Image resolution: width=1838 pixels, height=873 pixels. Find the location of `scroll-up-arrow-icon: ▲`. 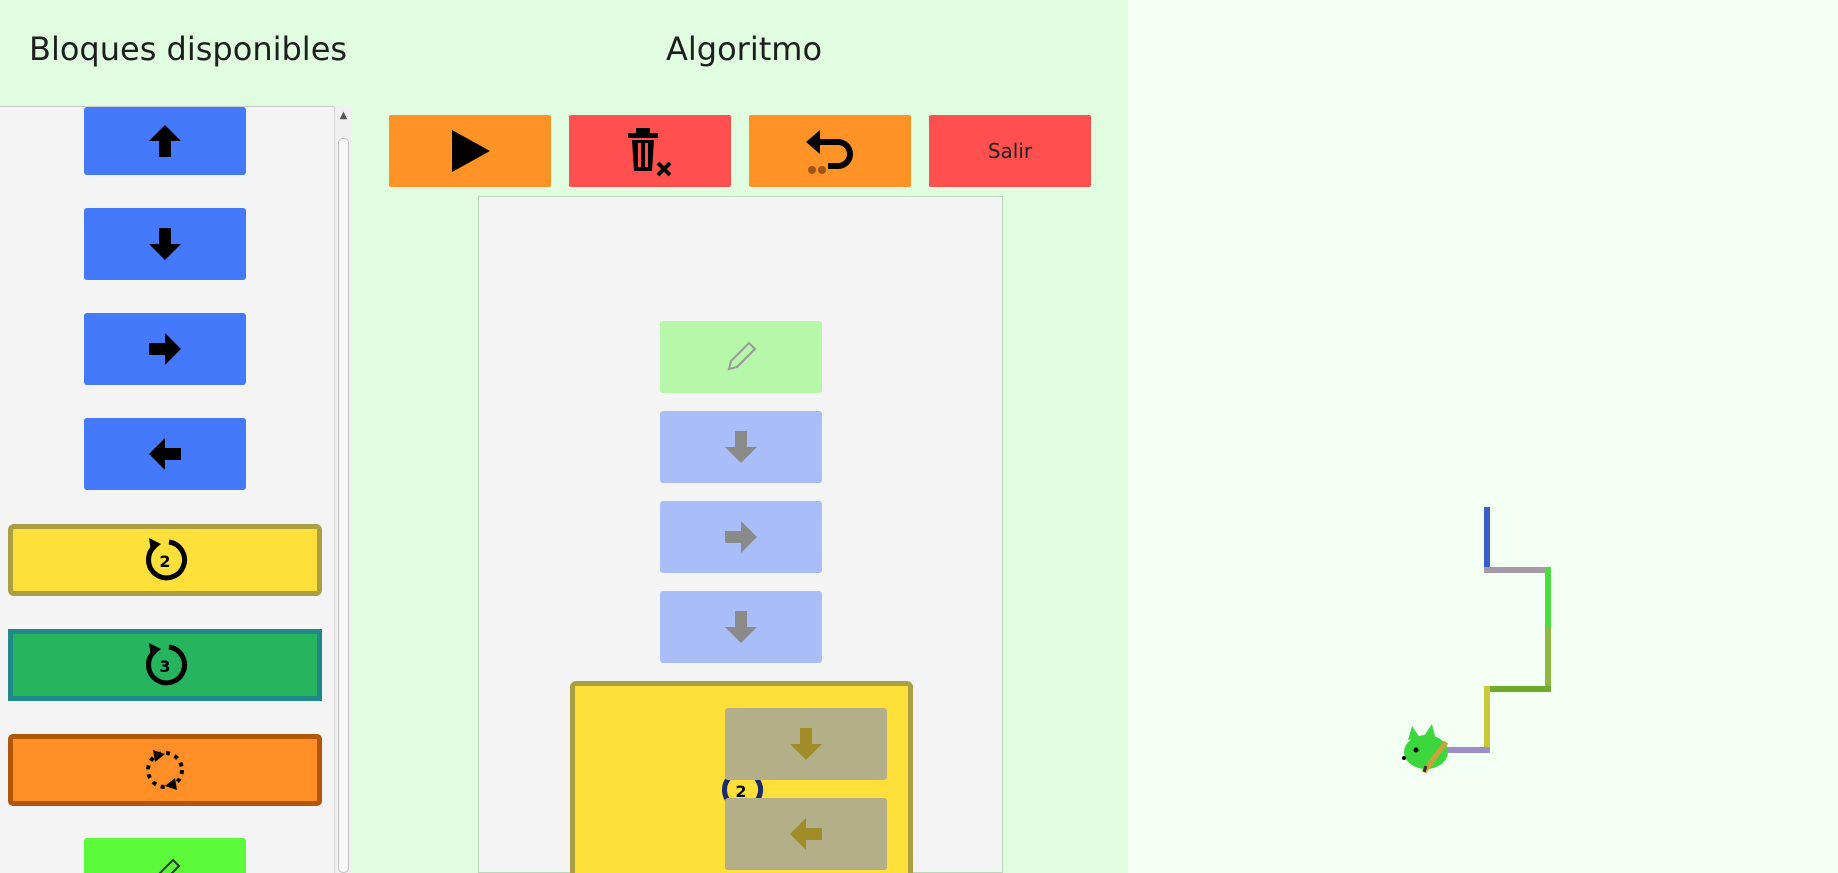

scroll-up-arrow-icon: ▲ is located at coordinates (343, 116).